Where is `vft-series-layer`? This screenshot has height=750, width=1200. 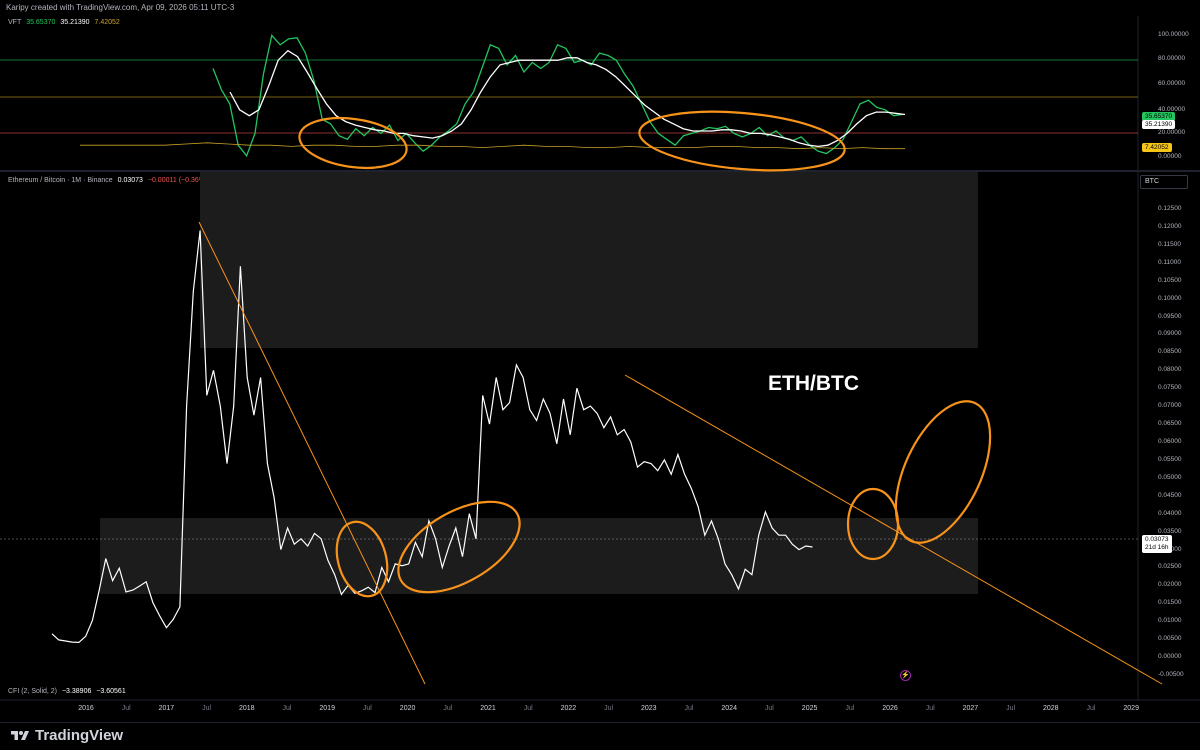 vft-series-layer is located at coordinates (493, 96).